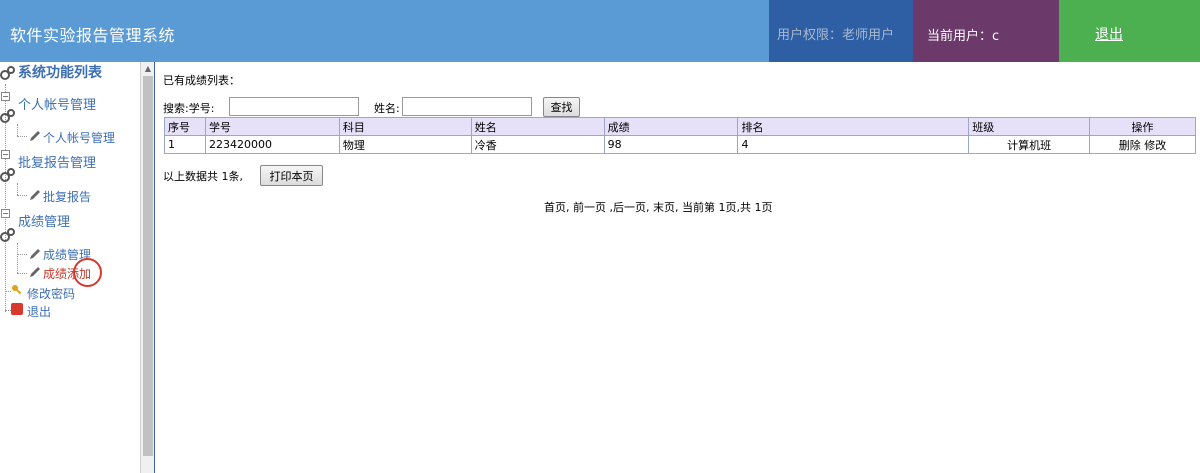 The image size is (1200, 473). I want to click on sidebar-title: 系统功能列表, so click(60, 73).